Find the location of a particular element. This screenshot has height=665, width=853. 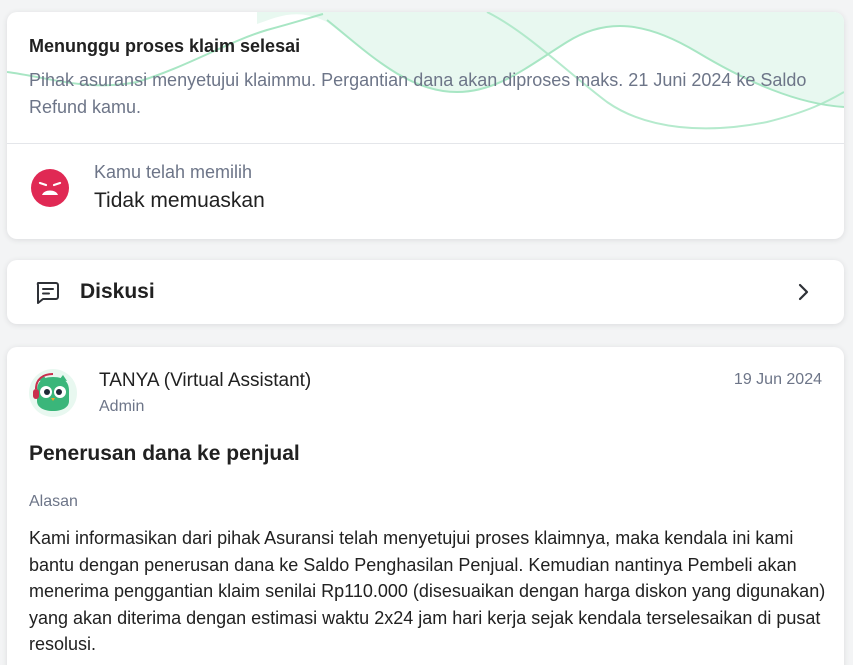

sender-name: TANYA (Virtual Assistant) is located at coordinates (205, 380).